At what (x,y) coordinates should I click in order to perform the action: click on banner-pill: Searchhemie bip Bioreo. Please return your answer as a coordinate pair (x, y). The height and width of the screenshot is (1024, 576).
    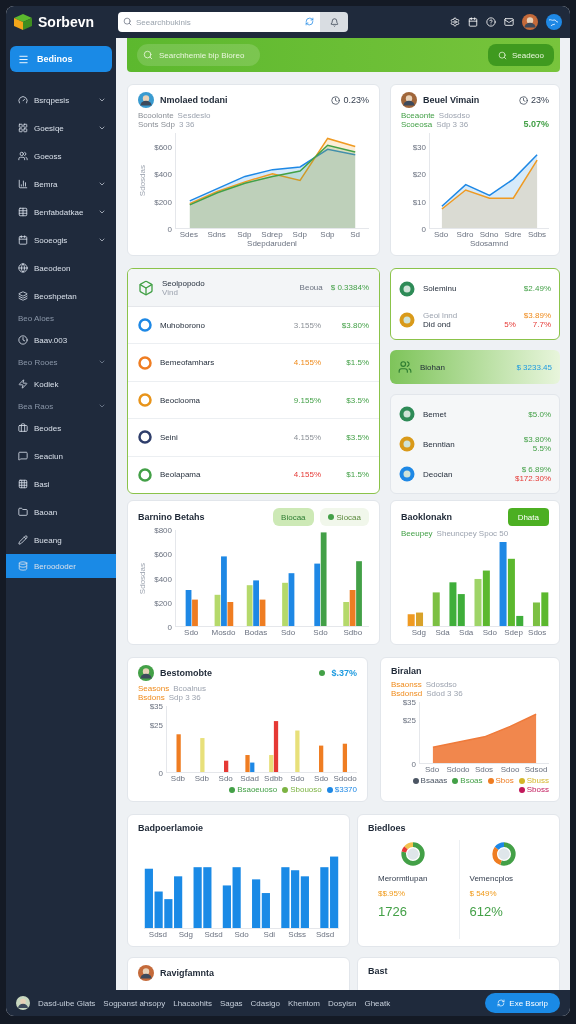
    Looking at the image, I should click on (199, 55).